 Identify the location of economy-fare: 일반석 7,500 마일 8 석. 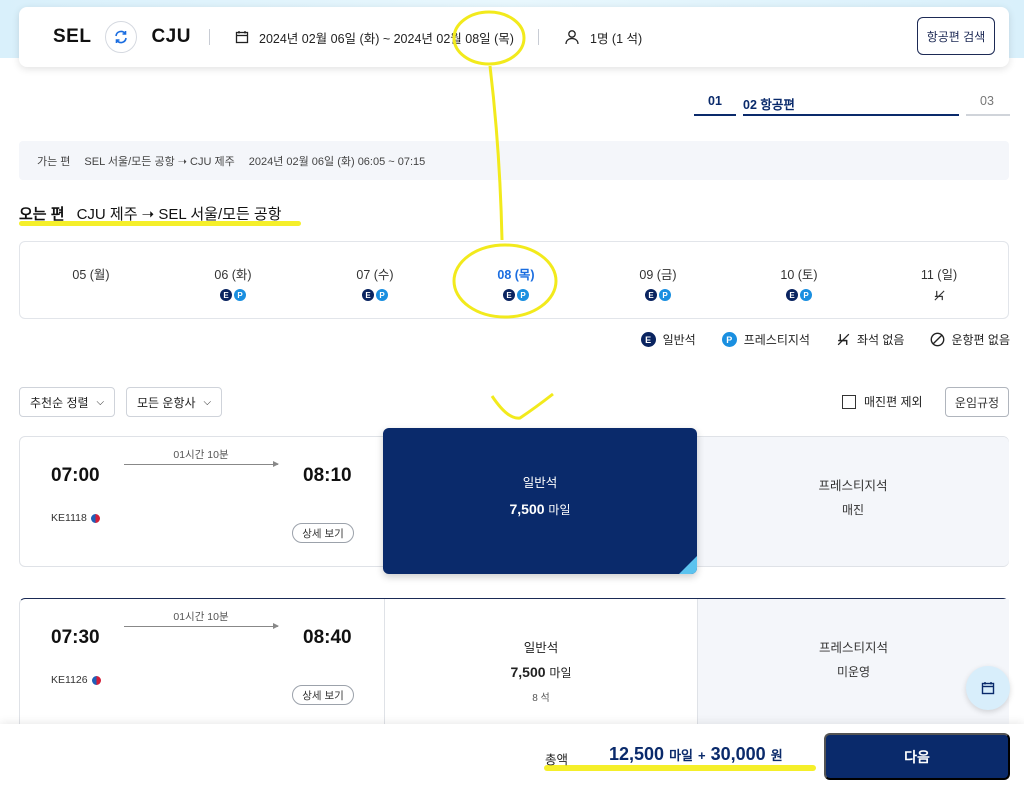
(540, 668).